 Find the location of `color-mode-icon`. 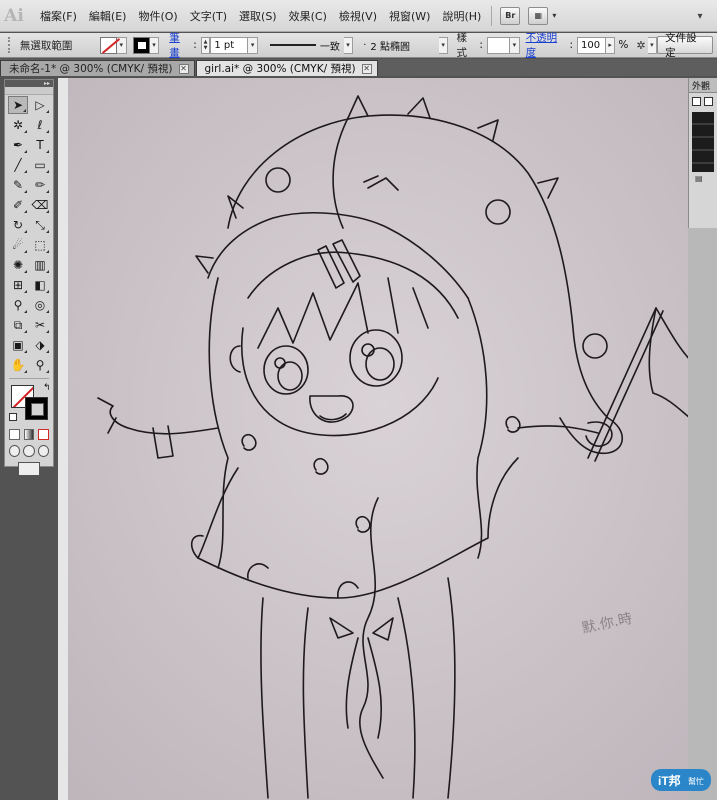

color-mode-icon is located at coordinates (14, 434).